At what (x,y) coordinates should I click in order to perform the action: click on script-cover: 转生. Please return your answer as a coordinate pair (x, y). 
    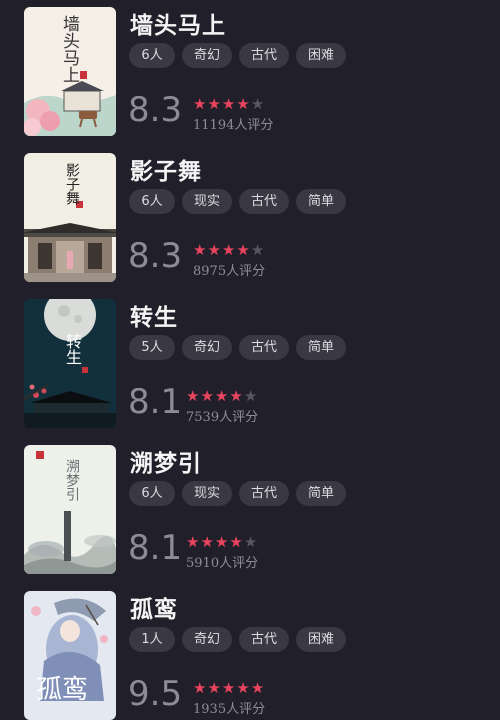
    Looking at the image, I should click on (70, 363).